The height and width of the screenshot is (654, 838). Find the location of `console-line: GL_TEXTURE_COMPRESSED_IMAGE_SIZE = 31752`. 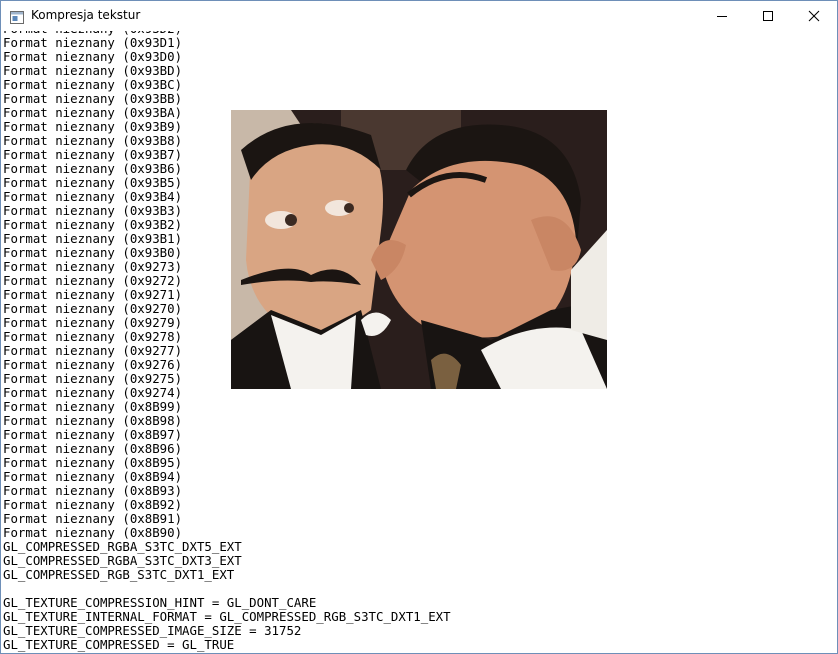

console-line: GL_TEXTURE_COMPRESSED_IMAGE_SIZE = 31752 is located at coordinates (152, 630).